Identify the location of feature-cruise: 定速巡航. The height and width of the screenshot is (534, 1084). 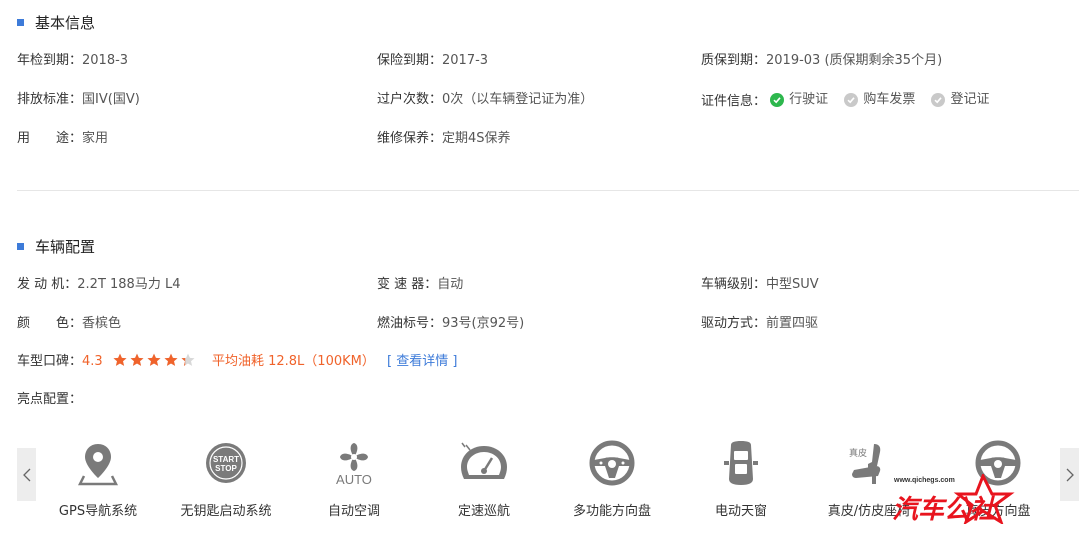
(484, 477).